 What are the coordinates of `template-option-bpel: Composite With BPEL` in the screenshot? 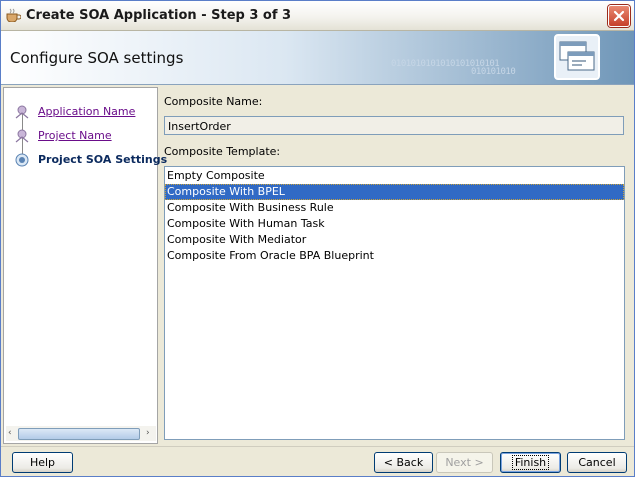 It's located at (394, 192).